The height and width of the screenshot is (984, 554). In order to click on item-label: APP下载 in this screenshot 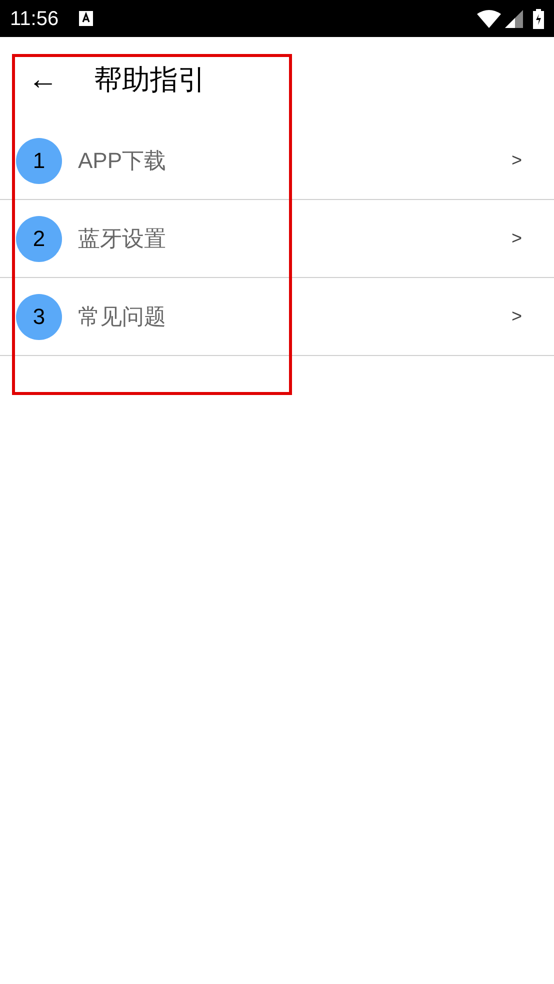, I will do `click(122, 161)`.